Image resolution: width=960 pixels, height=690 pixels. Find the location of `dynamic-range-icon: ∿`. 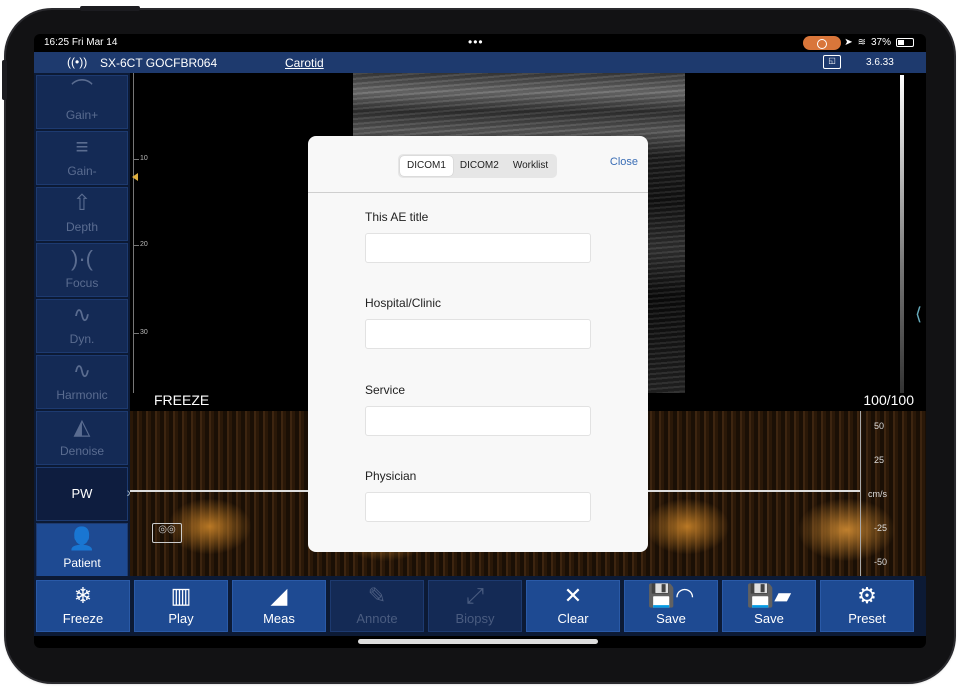

dynamic-range-icon: ∿ is located at coordinates (82, 314).